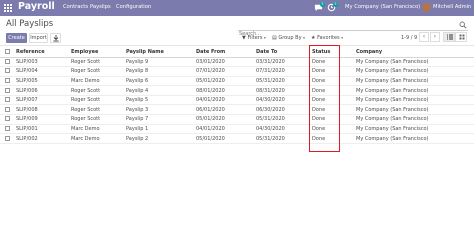 This screenshot has width=474, height=244. Describe the element at coordinates (282, 62) in the screenshot. I see `cell-date-to: 03/31/2020` at that location.